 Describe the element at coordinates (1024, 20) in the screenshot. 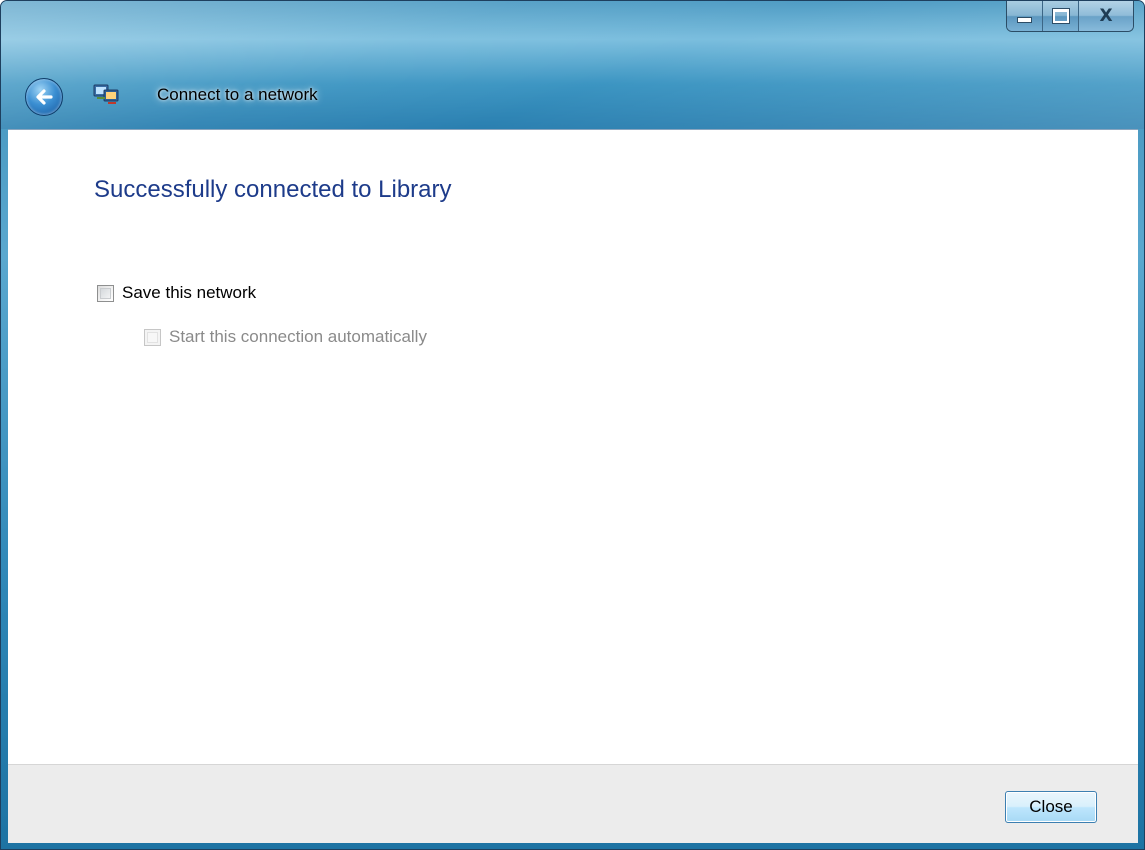

I see `minimize-icon` at that location.